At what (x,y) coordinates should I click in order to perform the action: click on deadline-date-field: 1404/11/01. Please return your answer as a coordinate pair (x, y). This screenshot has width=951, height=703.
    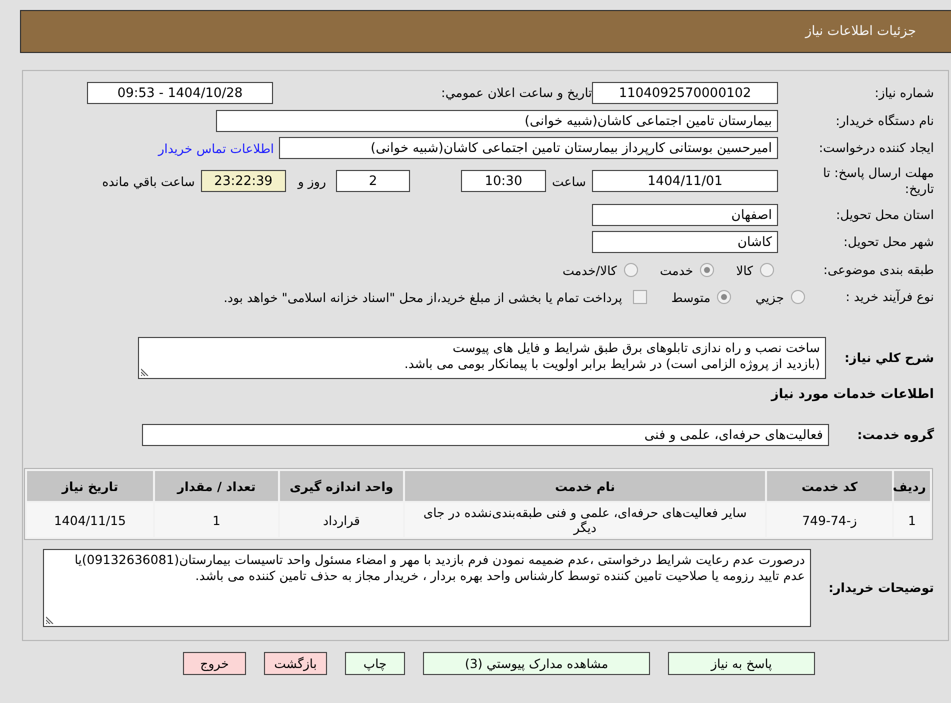
    Looking at the image, I should click on (685, 181).